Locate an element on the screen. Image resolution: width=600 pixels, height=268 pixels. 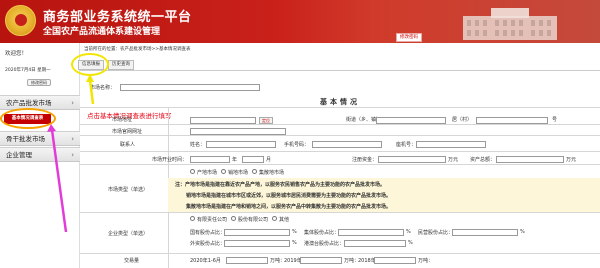
sidebar-item-label: 农产品批发市场 is located at coordinates (29, 103).